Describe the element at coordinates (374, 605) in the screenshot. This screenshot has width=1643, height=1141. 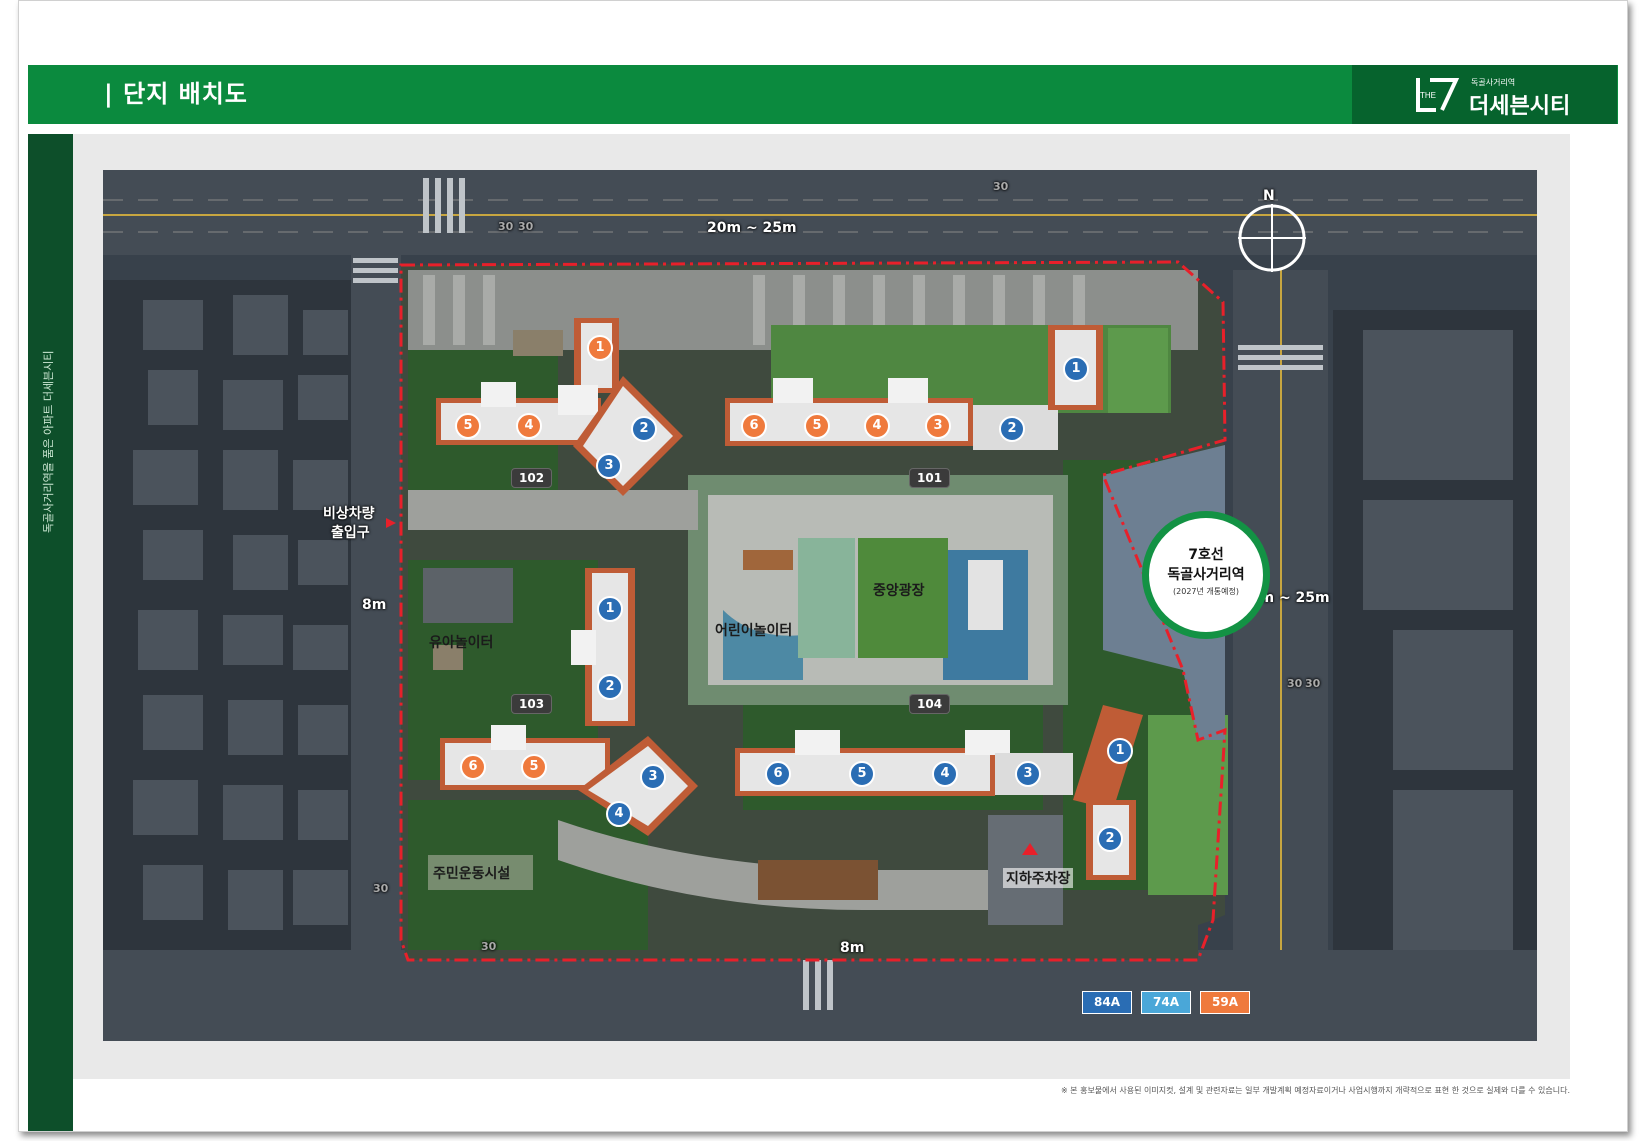
I see `road-width-west: 8m` at that location.